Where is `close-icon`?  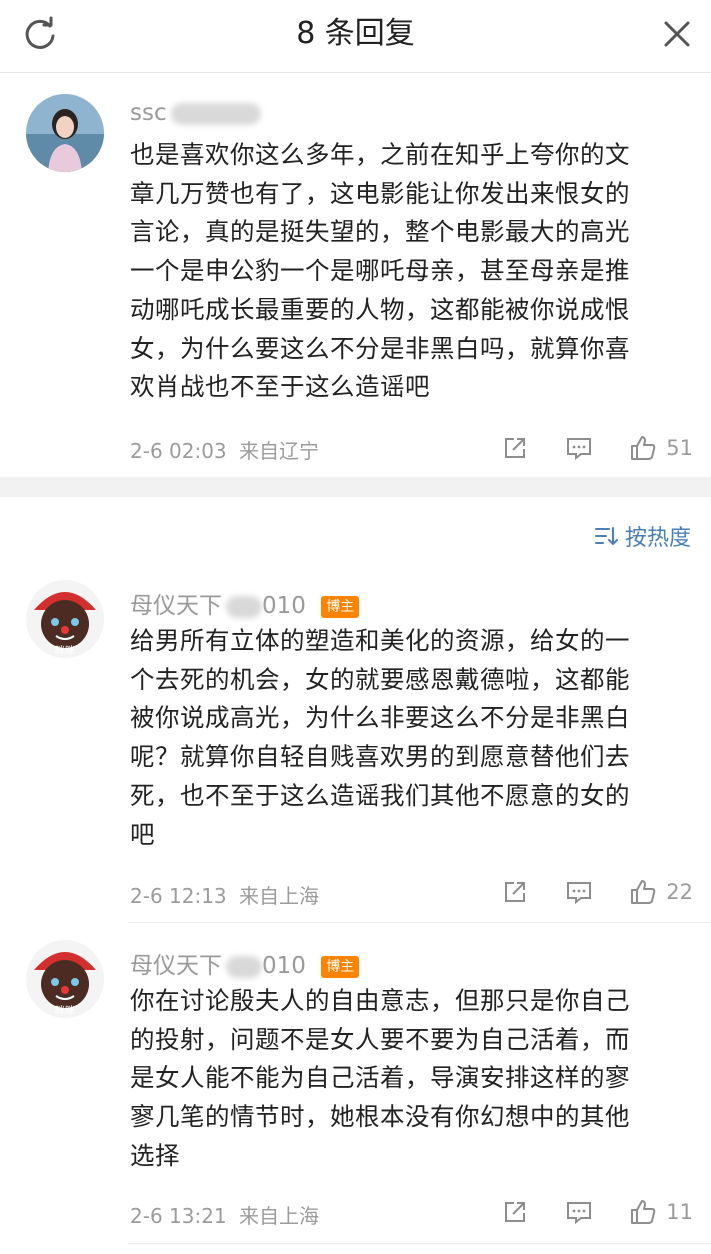 close-icon is located at coordinates (677, 34).